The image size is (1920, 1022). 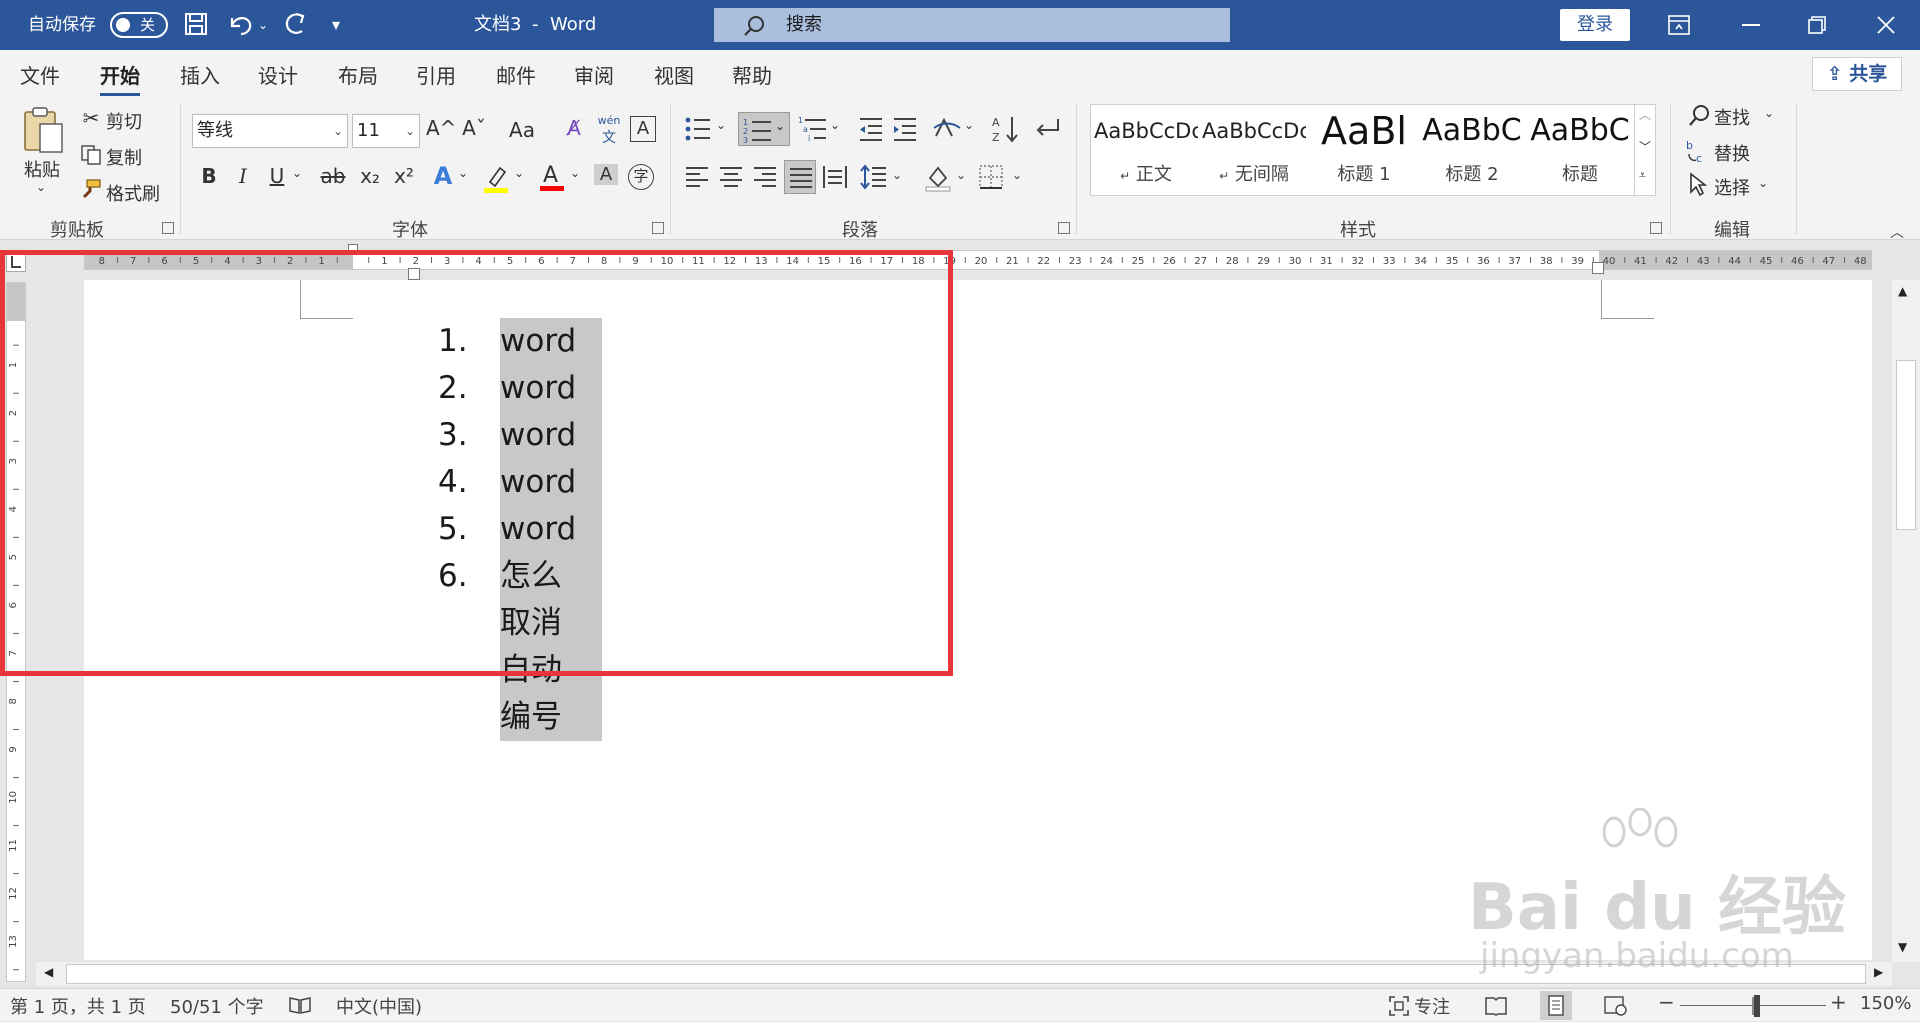 I want to click on shading-icon, so click(x=938, y=178).